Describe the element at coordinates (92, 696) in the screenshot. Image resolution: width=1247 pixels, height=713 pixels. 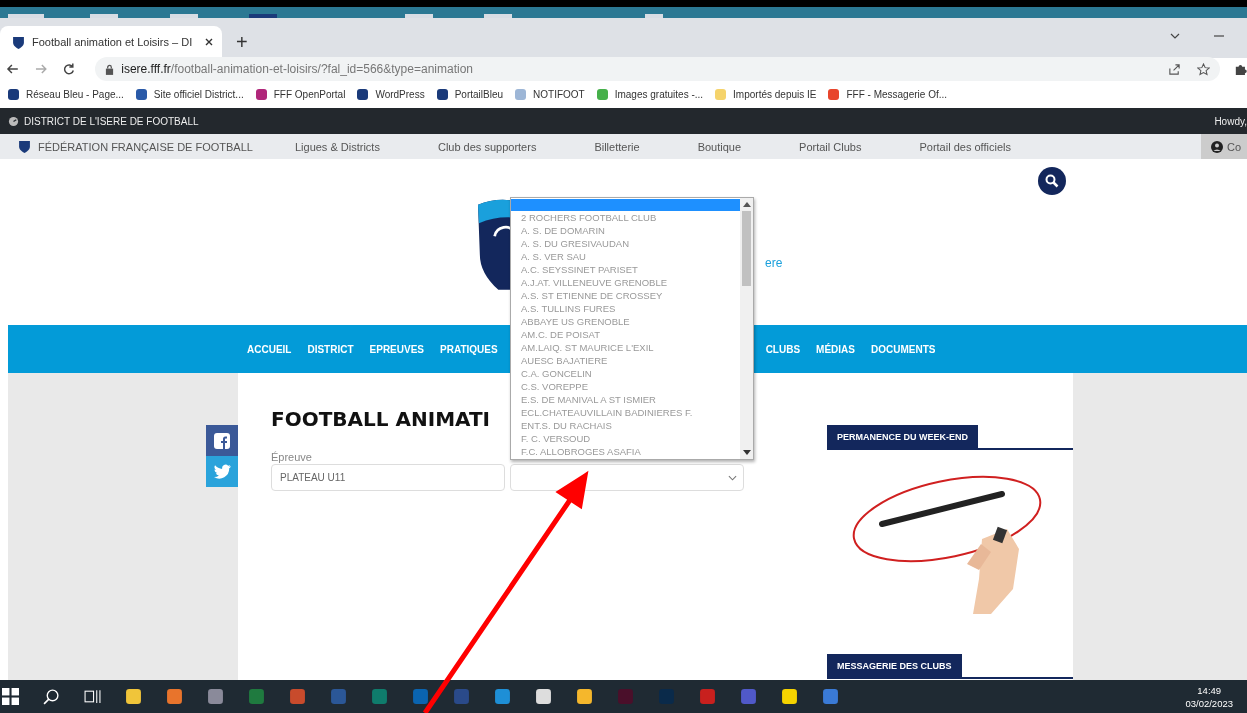
I see `task-view-icon` at that location.